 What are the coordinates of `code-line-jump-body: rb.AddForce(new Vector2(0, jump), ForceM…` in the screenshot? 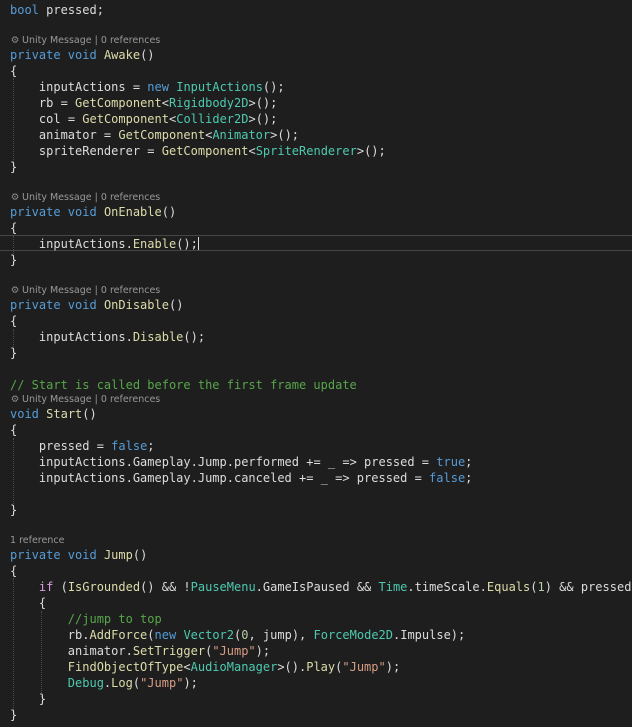 It's located at (266, 635).